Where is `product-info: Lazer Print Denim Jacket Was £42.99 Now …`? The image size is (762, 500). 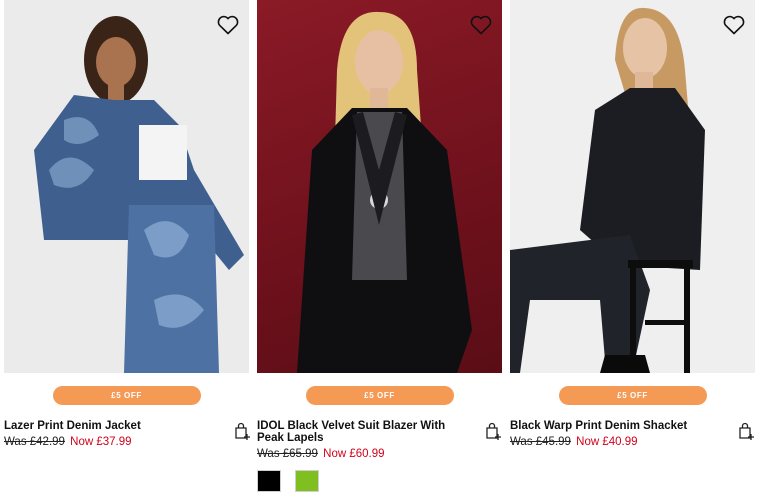 product-info: Lazer Print Denim Jacket Was £42.99 Now … is located at coordinates (126, 433).